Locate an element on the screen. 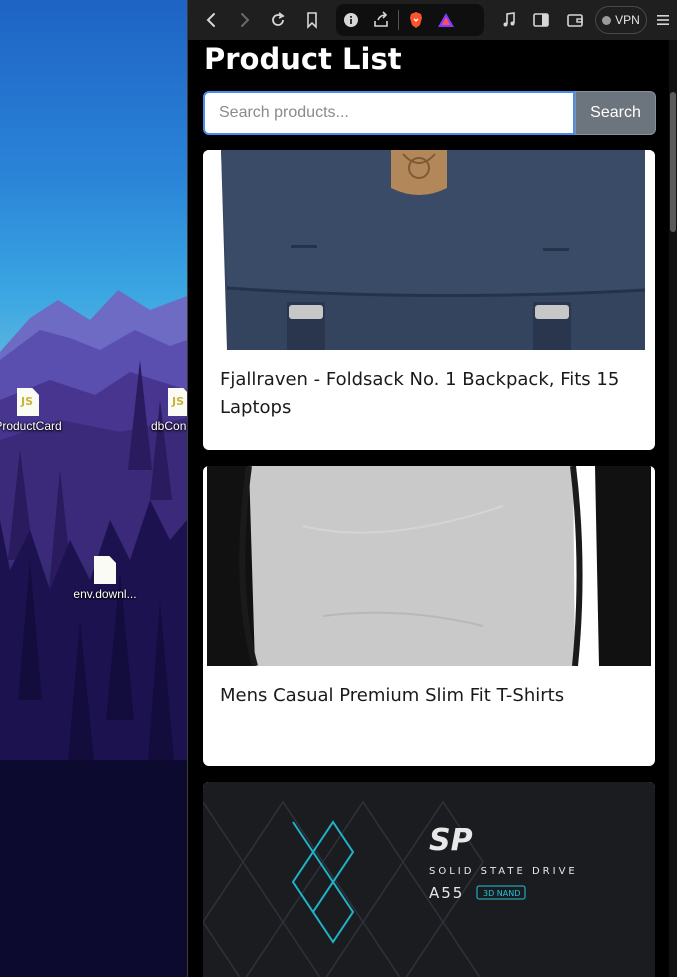 The height and width of the screenshot is (977, 677). page-scrollbar is located at coordinates (673, 508).